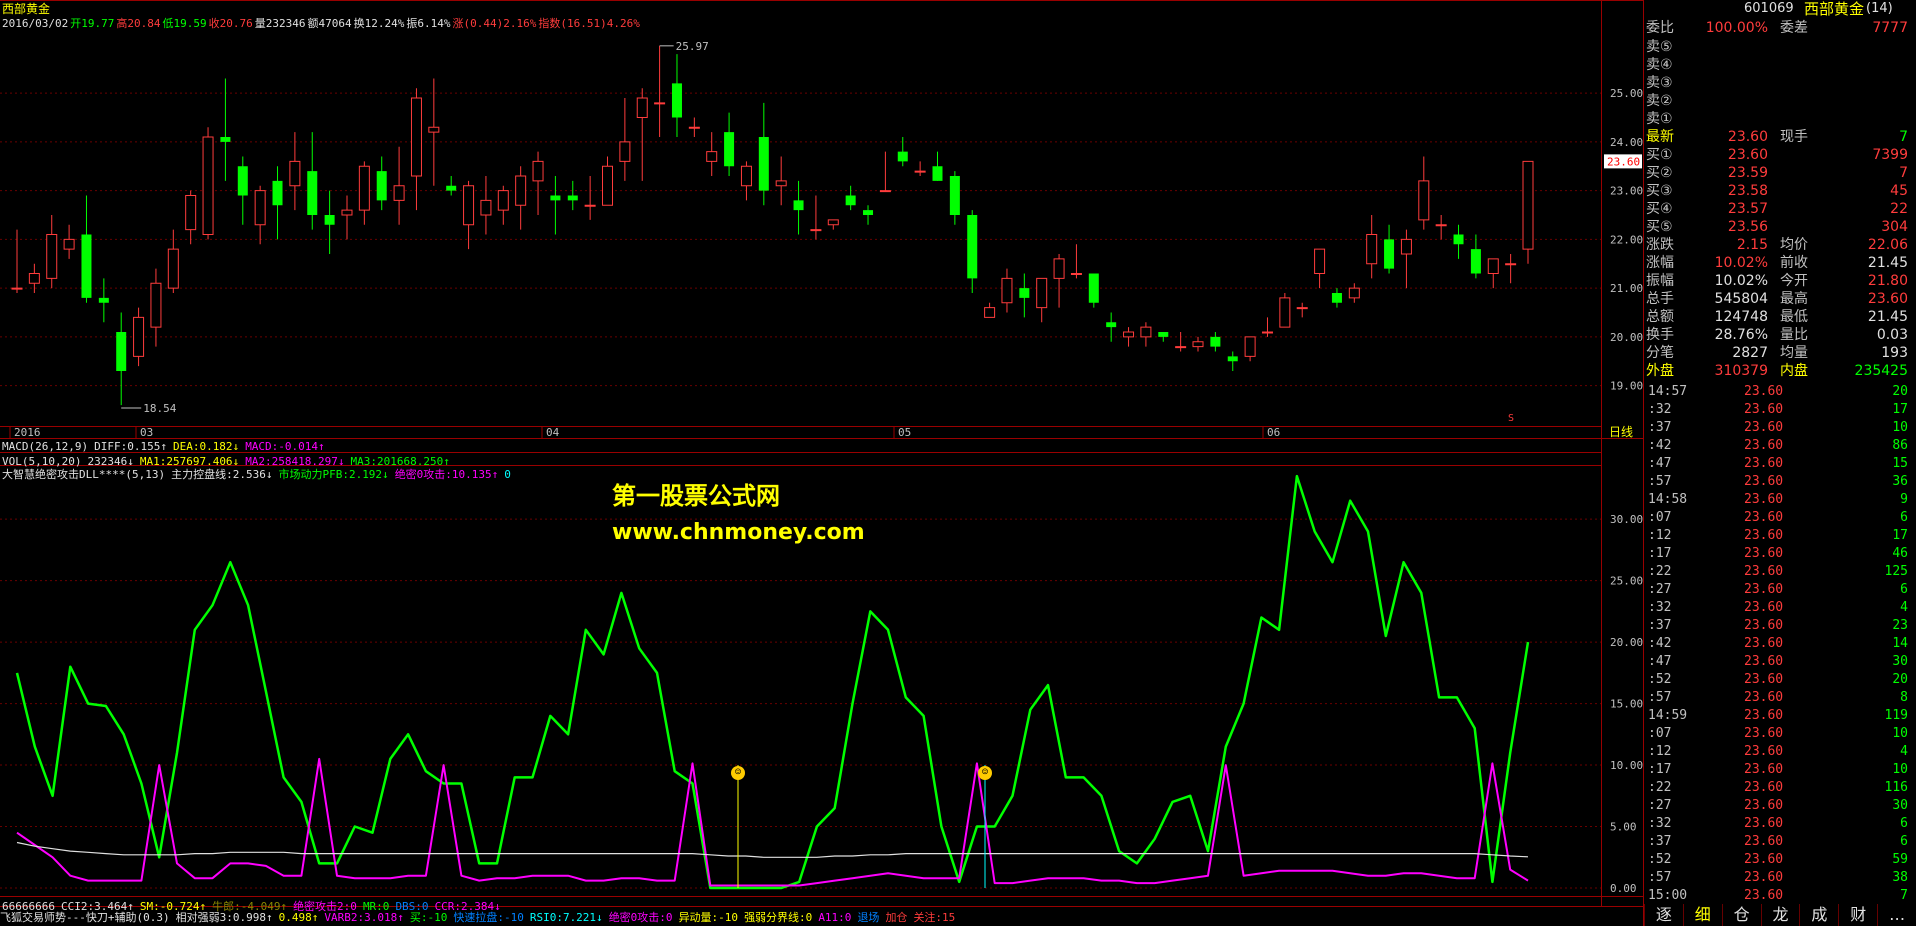  I want to click on tab-3: 龙, so click(1780, 915).